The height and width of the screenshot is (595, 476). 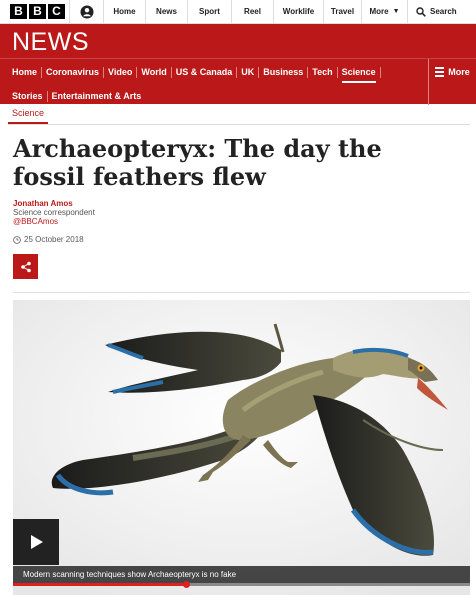 What do you see at coordinates (421, 11) in the screenshot?
I see `search-icon` at bounding box center [421, 11].